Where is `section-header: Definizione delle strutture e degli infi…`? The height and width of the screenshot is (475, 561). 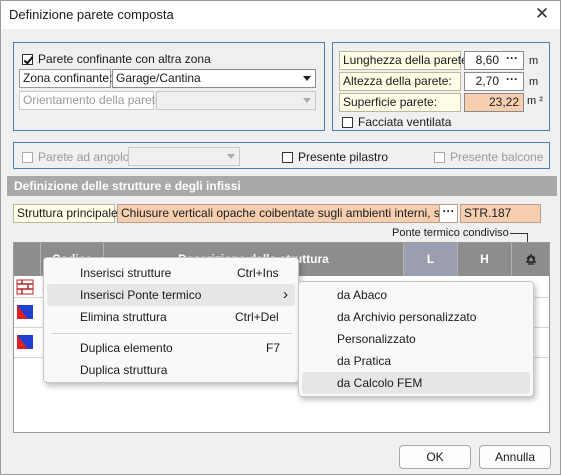 section-header: Definizione delle strutture e degli infi… is located at coordinates (282, 186).